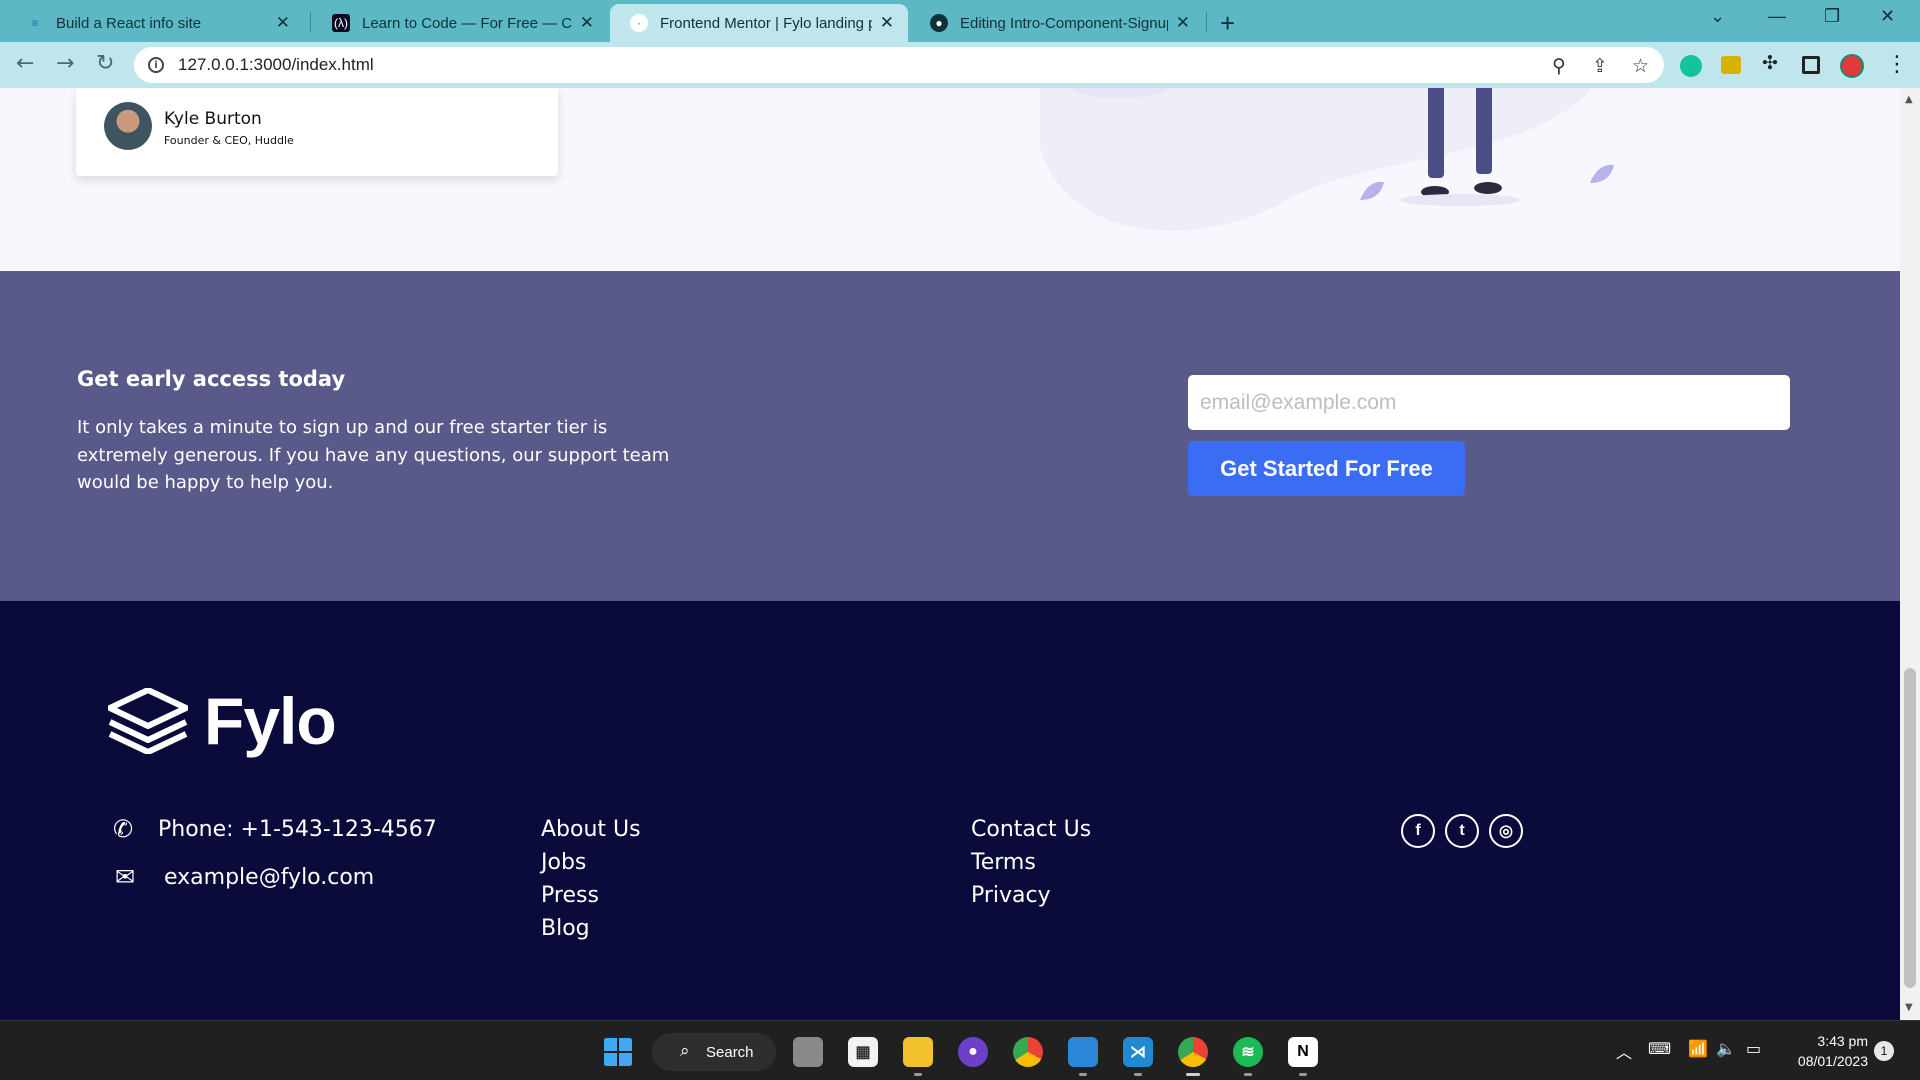 Image resolution: width=1920 pixels, height=1080 pixels. I want to click on tab-github-editing: ● Editing Intro-Component-Signup ✕, so click(1057, 23).